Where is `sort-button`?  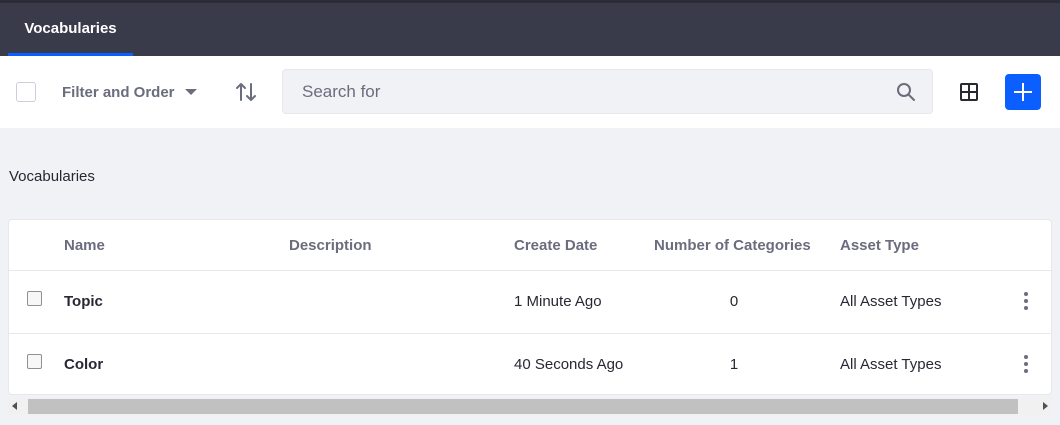
sort-button is located at coordinates (246, 92).